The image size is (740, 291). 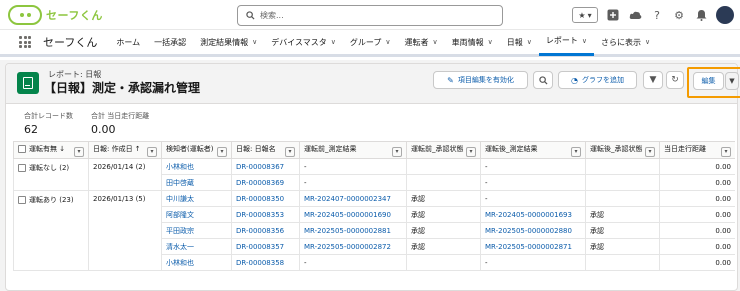 What do you see at coordinates (31, 129) in the screenshot?
I see `summary-value: 62` at bounding box center [31, 129].